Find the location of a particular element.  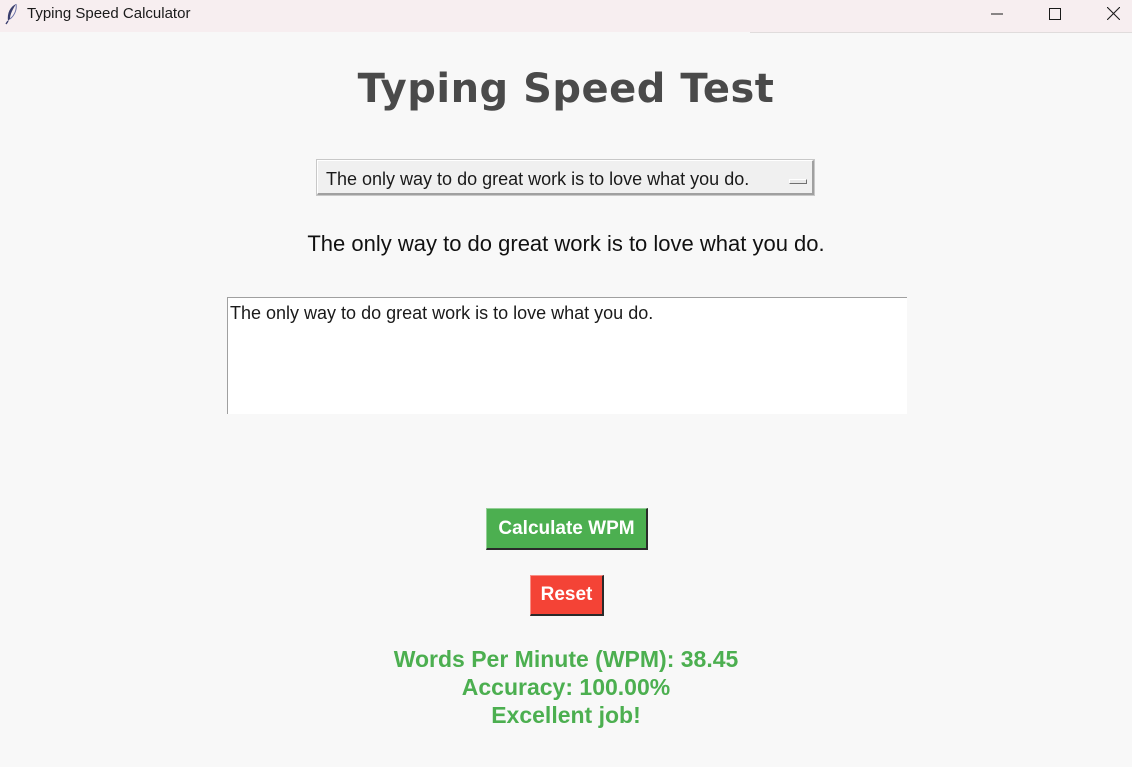

close-icon is located at coordinates (1113, 15).